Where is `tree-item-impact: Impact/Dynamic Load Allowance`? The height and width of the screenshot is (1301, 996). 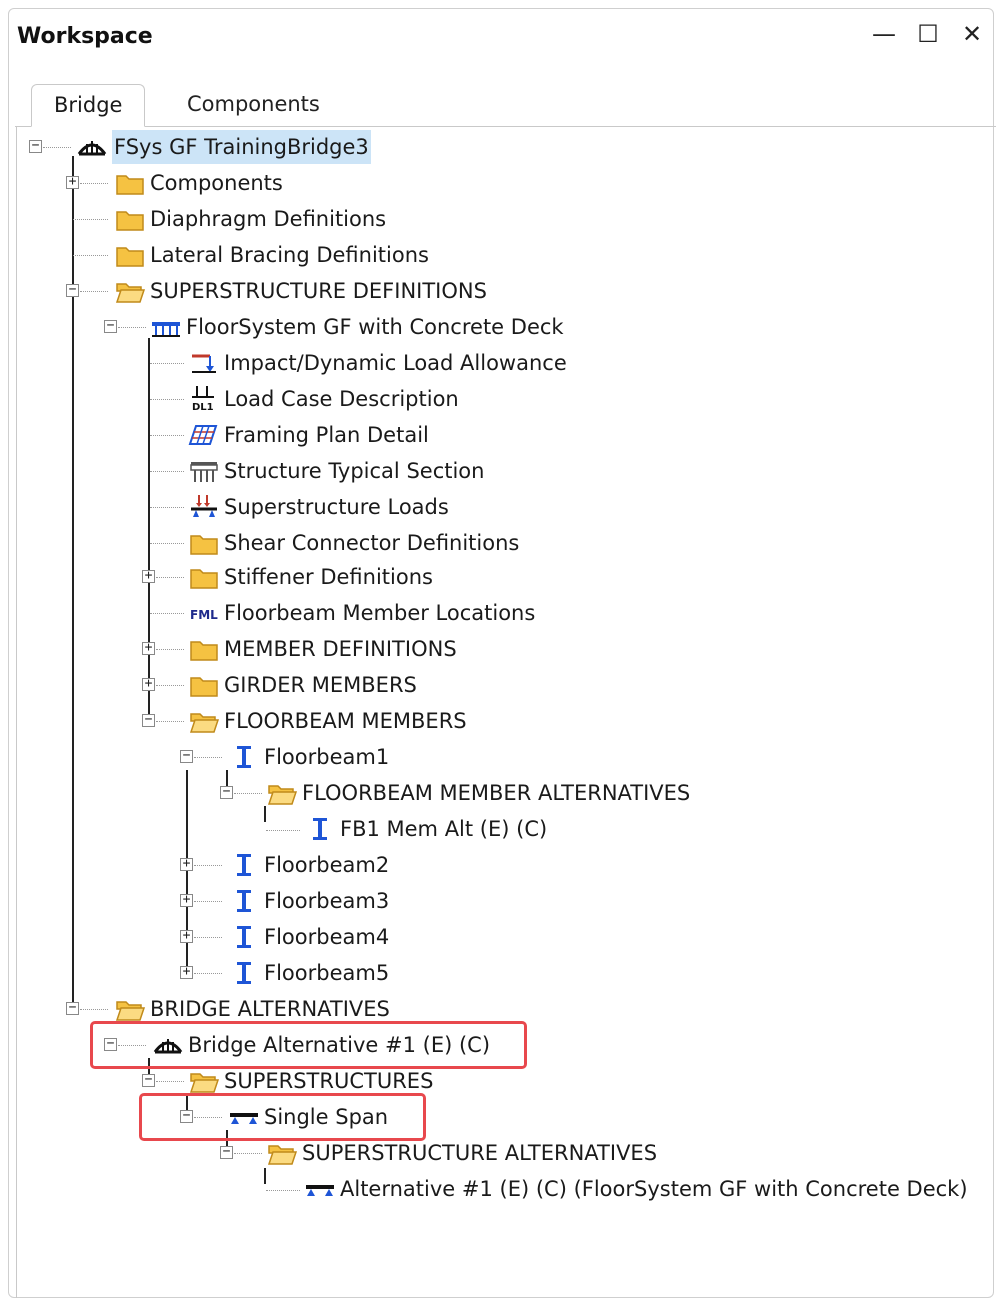
tree-item-impact: Impact/Dynamic Load Allowance is located at coordinates (377, 363).